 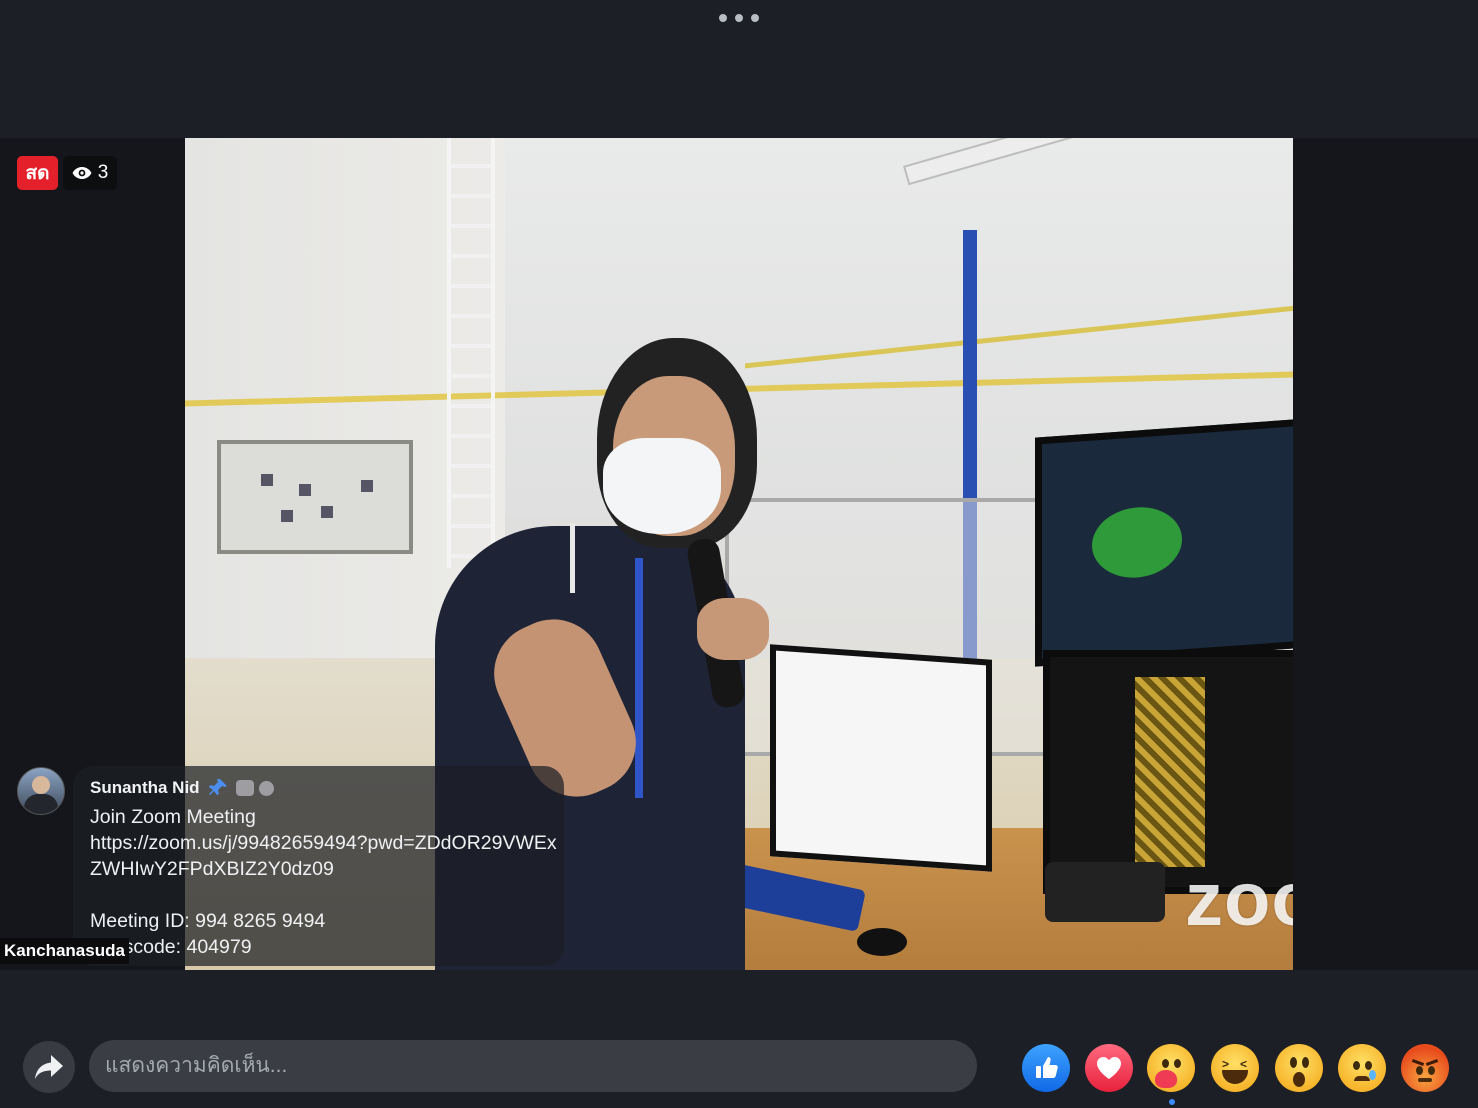 I want to click on pin-icon, so click(x=217, y=787).